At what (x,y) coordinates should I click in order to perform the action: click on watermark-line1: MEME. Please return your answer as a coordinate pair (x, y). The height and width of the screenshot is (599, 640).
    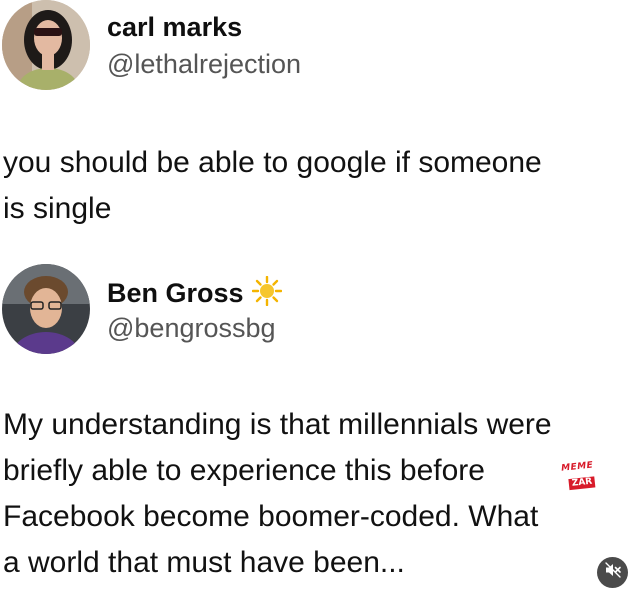
    Looking at the image, I should click on (577, 467).